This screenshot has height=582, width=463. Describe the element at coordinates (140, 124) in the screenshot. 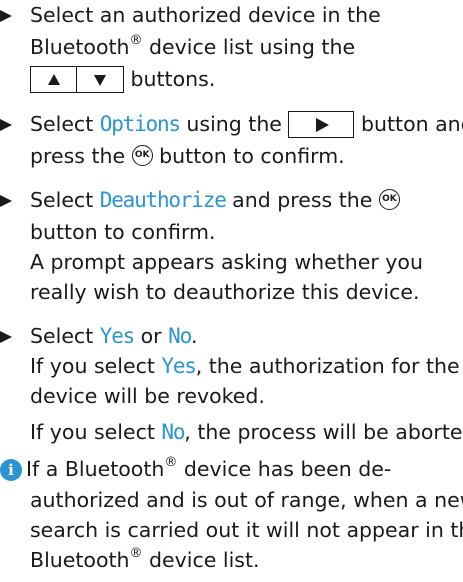

I see `options-keyword: Options` at that location.